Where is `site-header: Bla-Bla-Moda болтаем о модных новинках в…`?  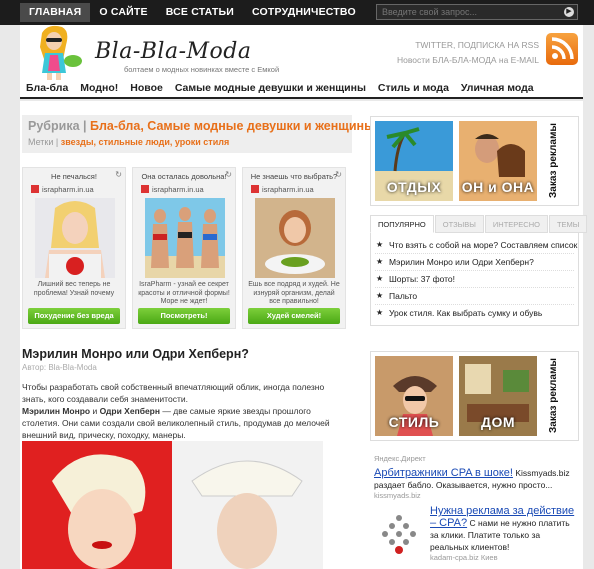
site-header: Bla-Bla-Moda болтаем о модных новинках в… is located at coordinates (301, 53).